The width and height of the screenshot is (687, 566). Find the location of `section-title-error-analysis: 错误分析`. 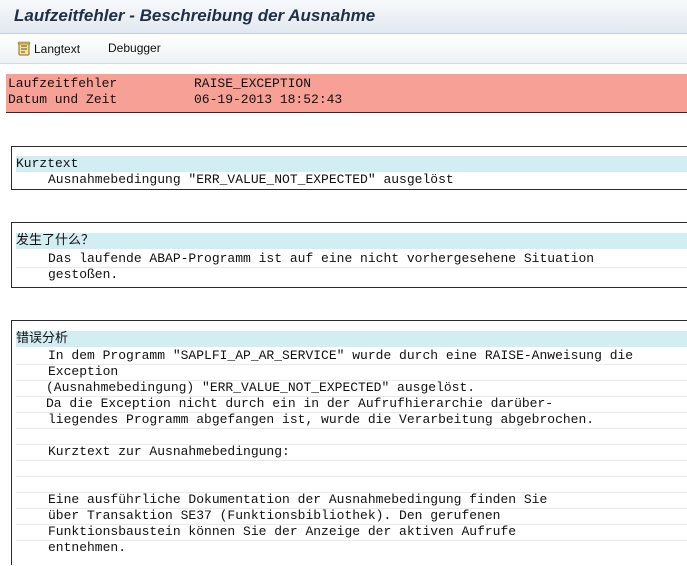

section-title-error-analysis: 错误分析 is located at coordinates (351, 339).